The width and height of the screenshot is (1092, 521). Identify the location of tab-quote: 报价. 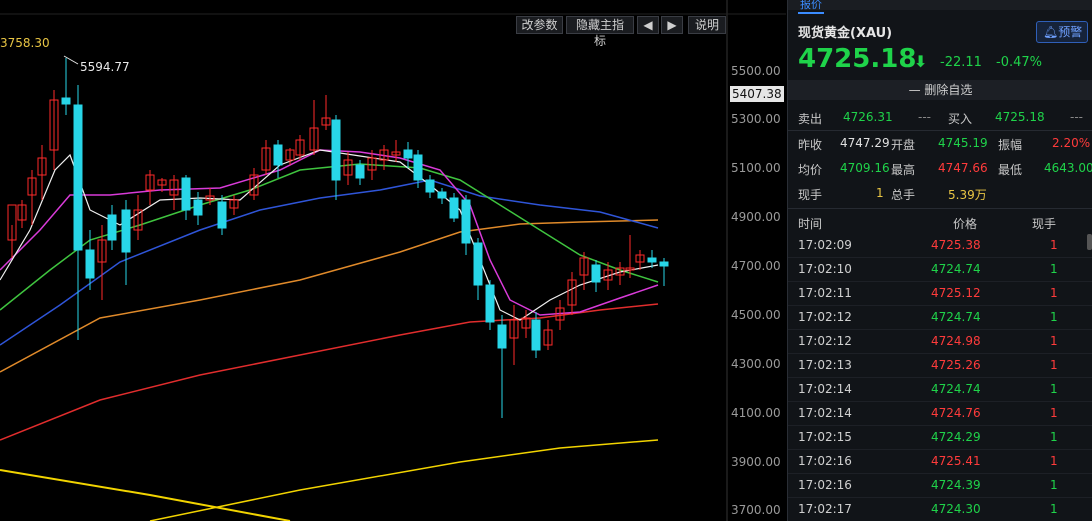
(811, 7).